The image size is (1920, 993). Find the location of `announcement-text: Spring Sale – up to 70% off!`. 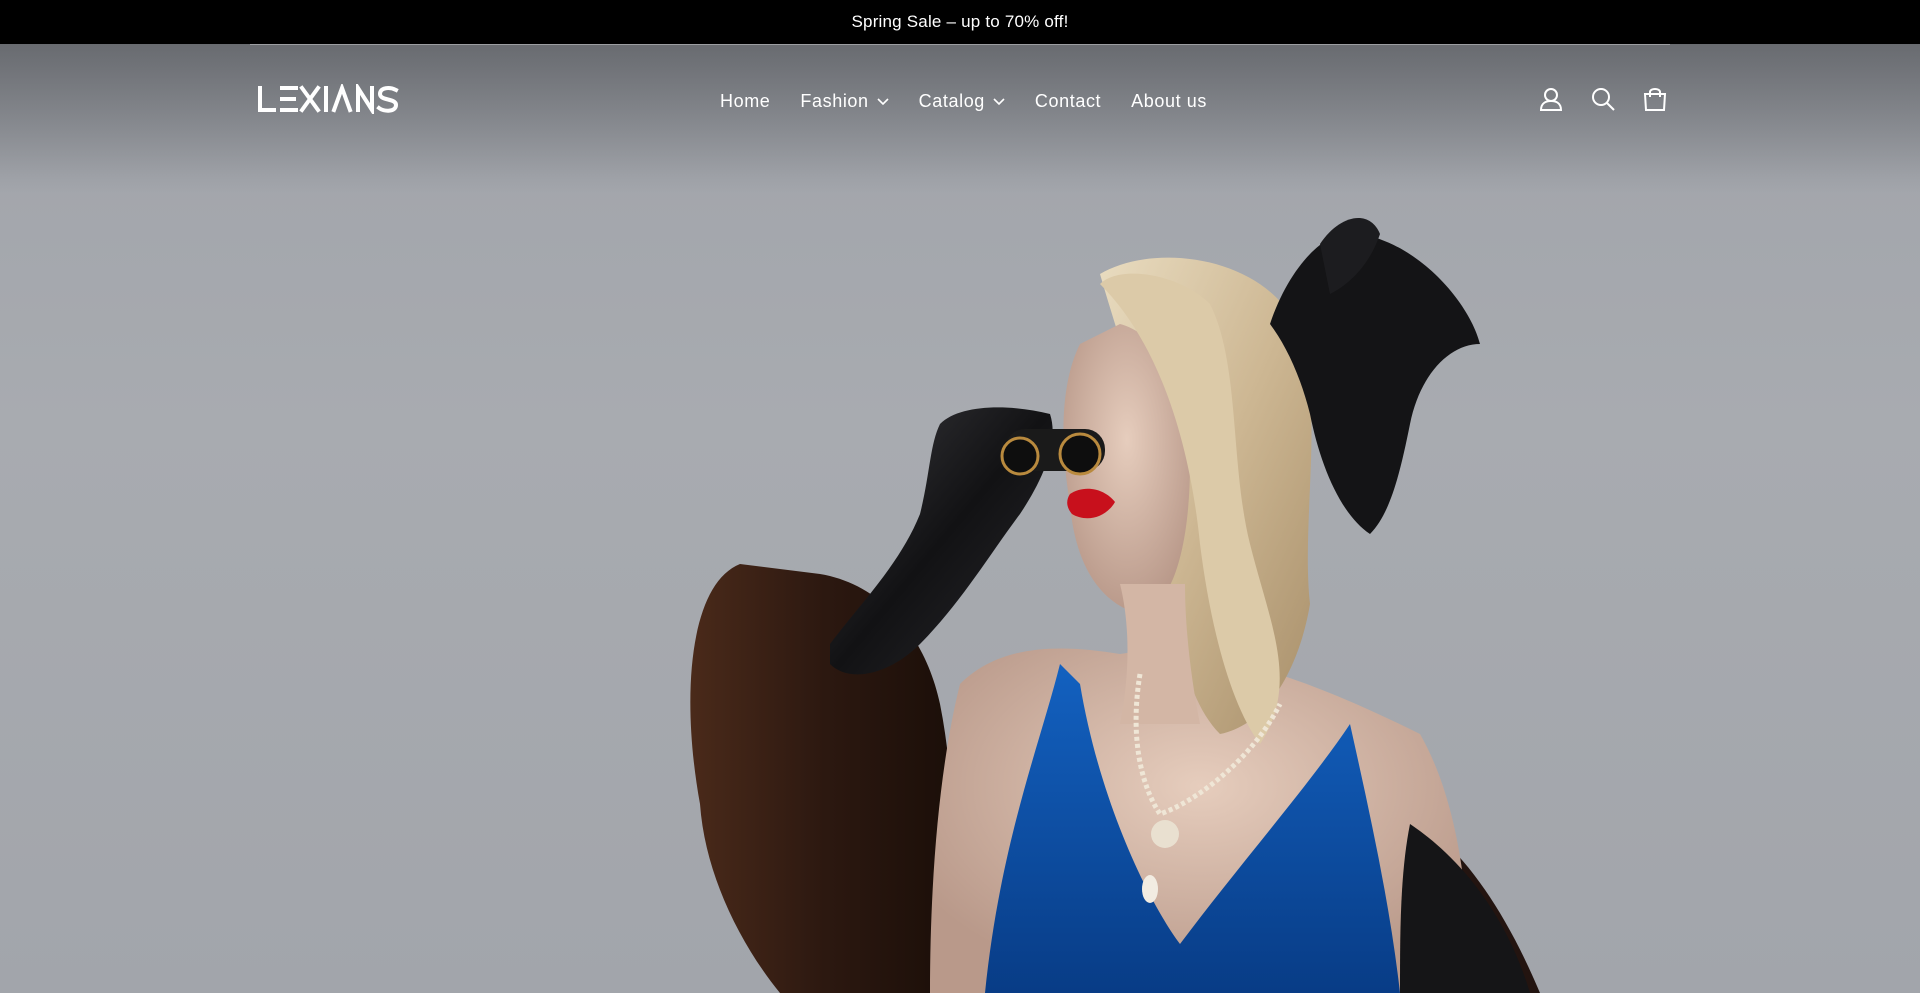

announcement-text: Spring Sale – up to 70% off! is located at coordinates (960, 21).